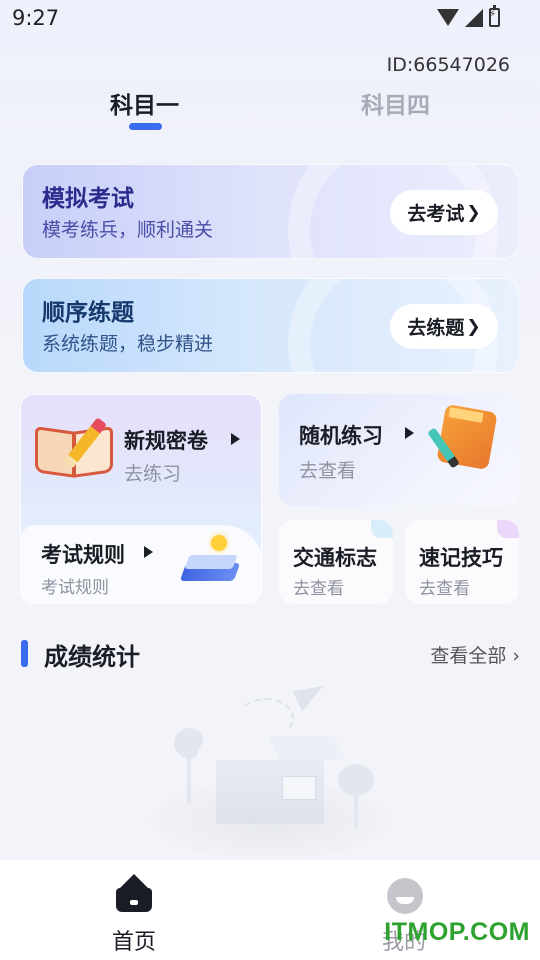 The image size is (540, 960). I want to click on traffic-signs-card: 交通标志 去查看, so click(336, 562).